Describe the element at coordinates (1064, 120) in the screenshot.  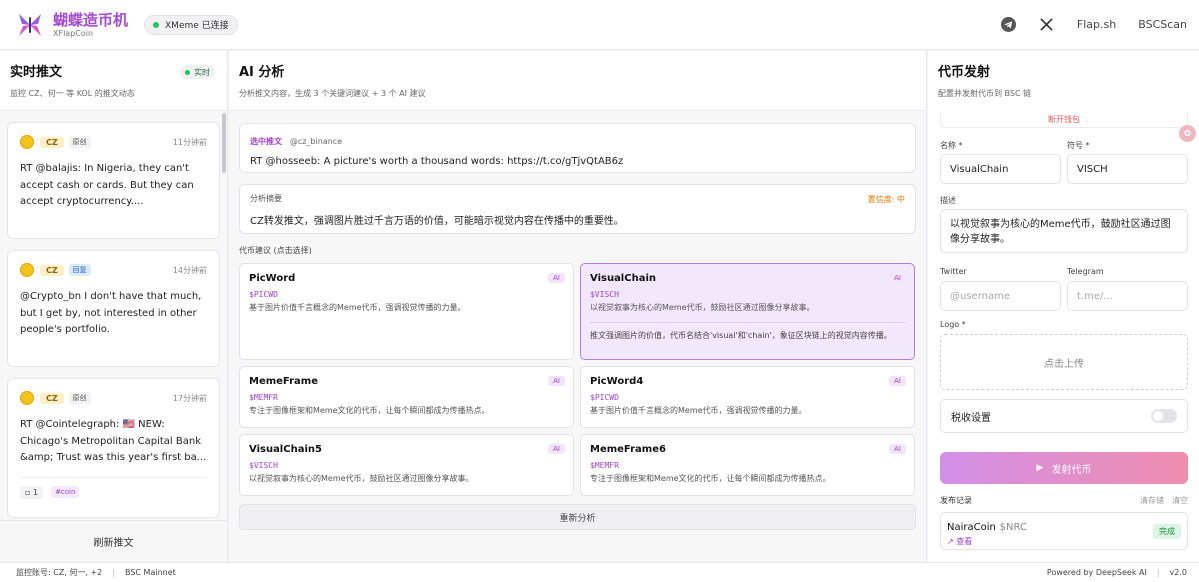
I see `disconnect-wallet-link: 断开钱包` at that location.